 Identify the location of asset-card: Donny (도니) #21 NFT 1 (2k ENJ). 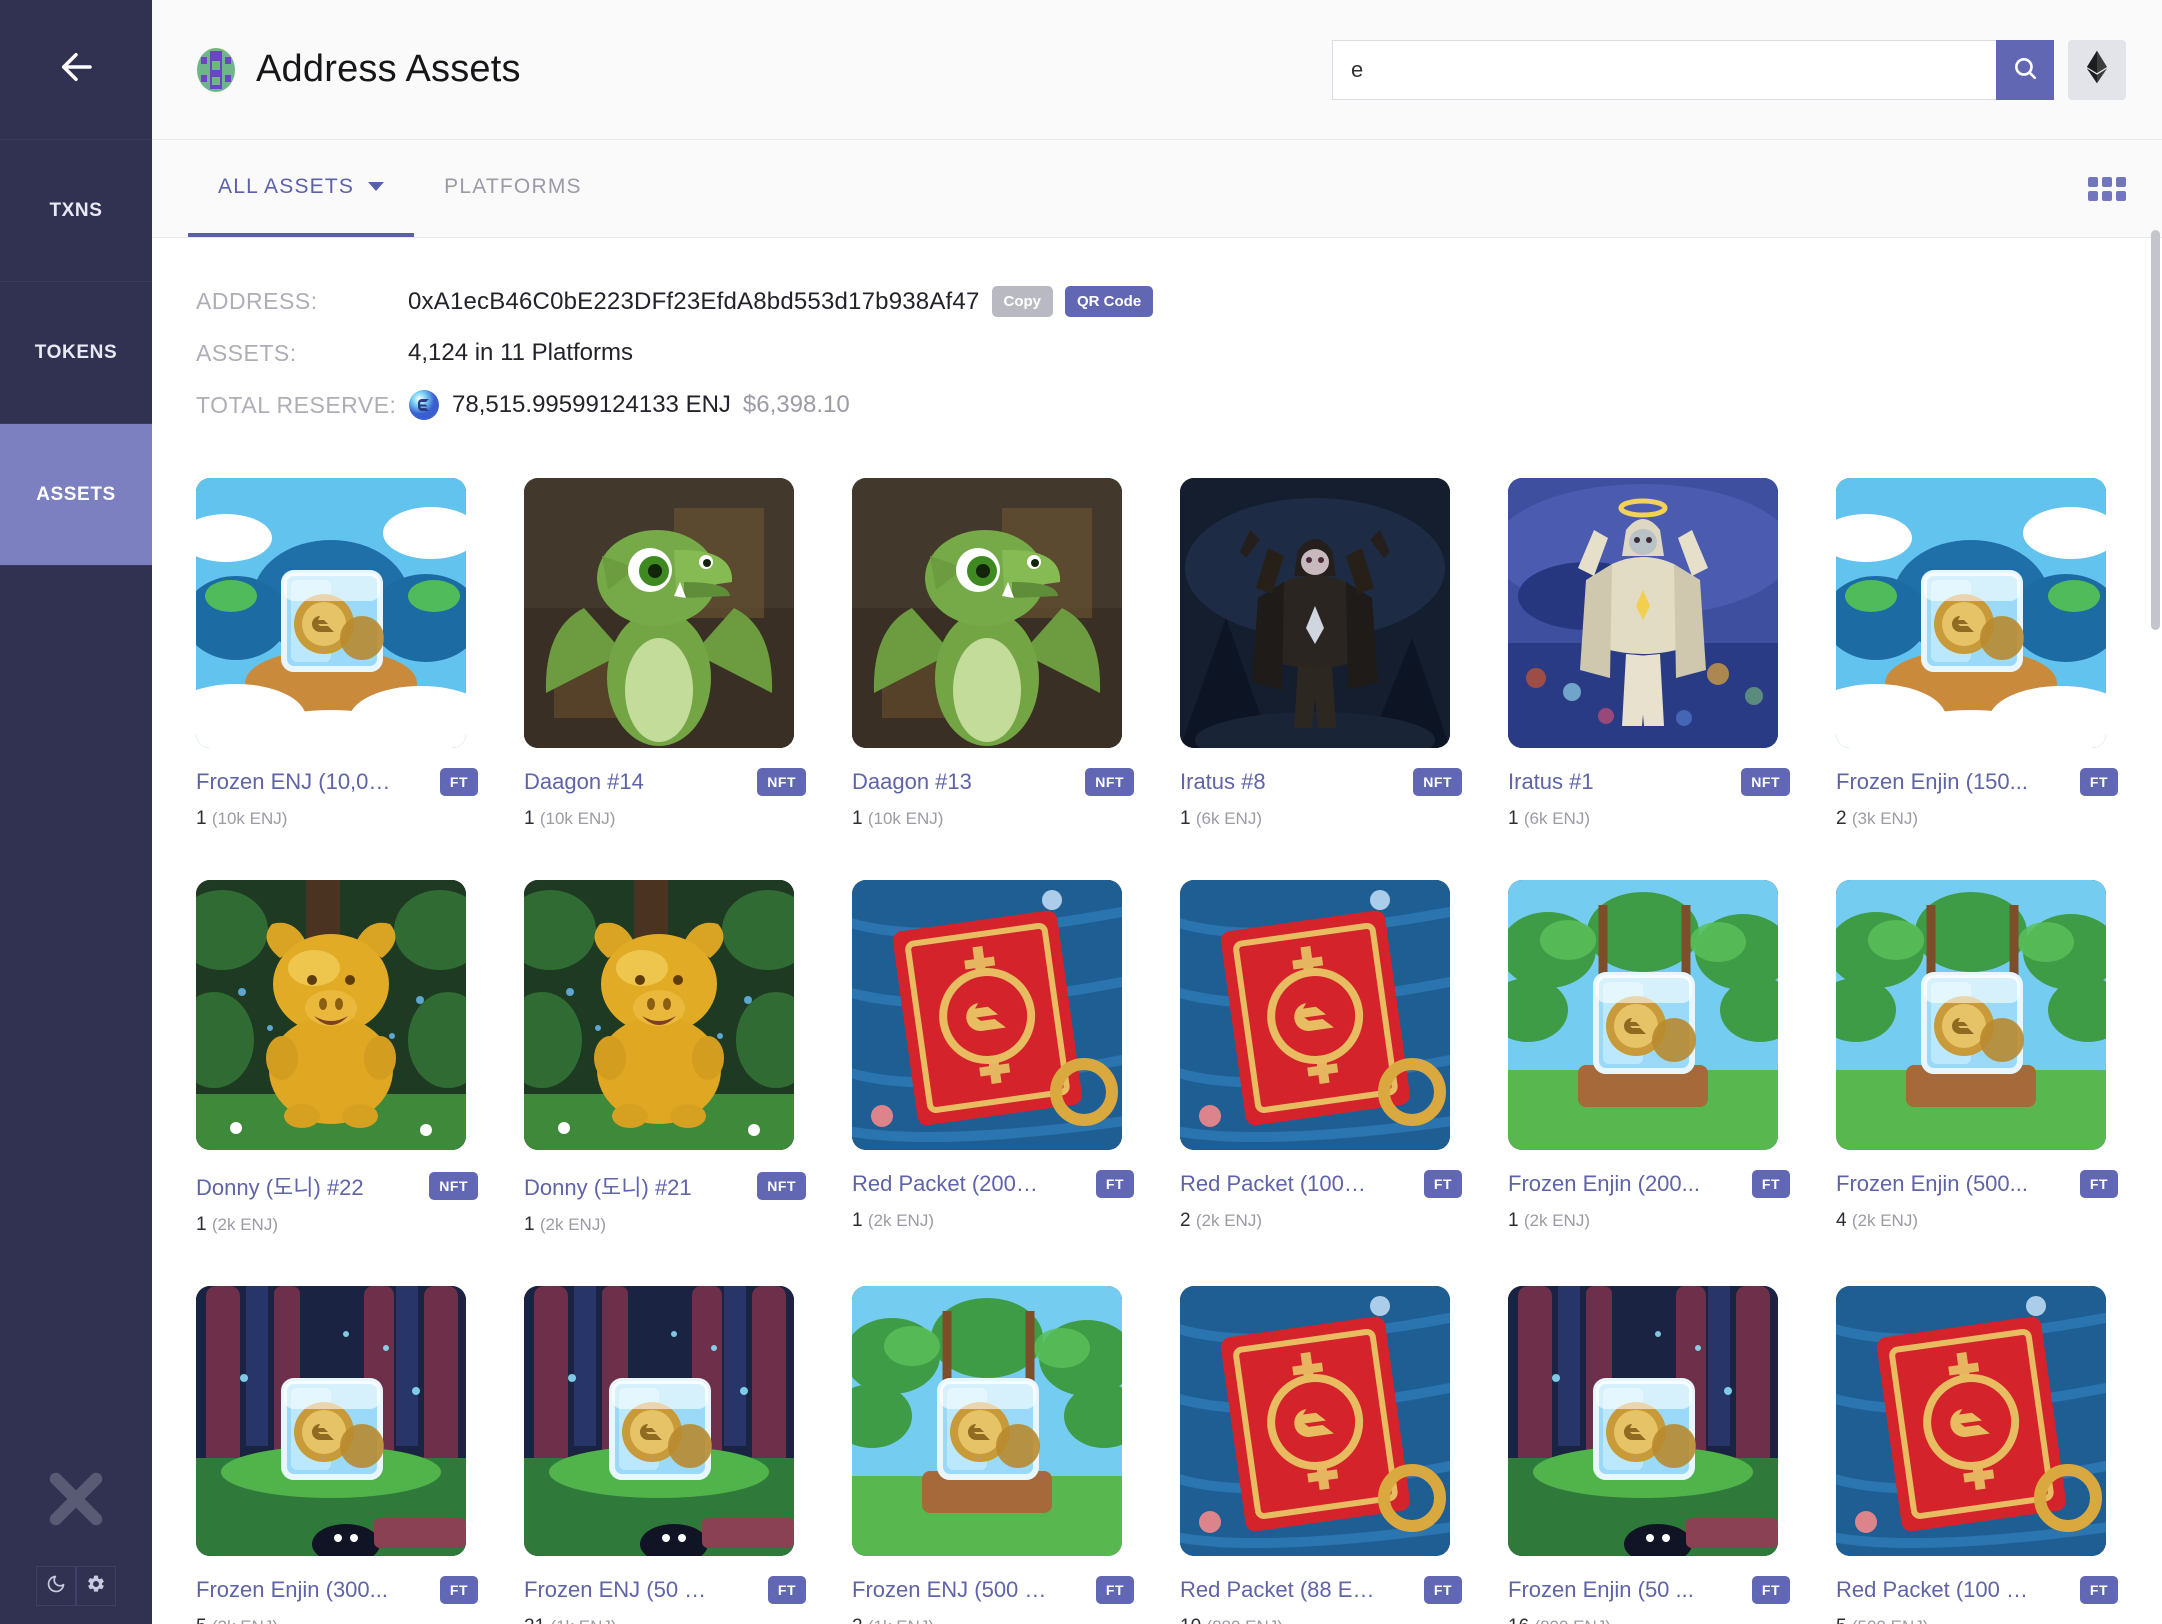
(665, 1058).